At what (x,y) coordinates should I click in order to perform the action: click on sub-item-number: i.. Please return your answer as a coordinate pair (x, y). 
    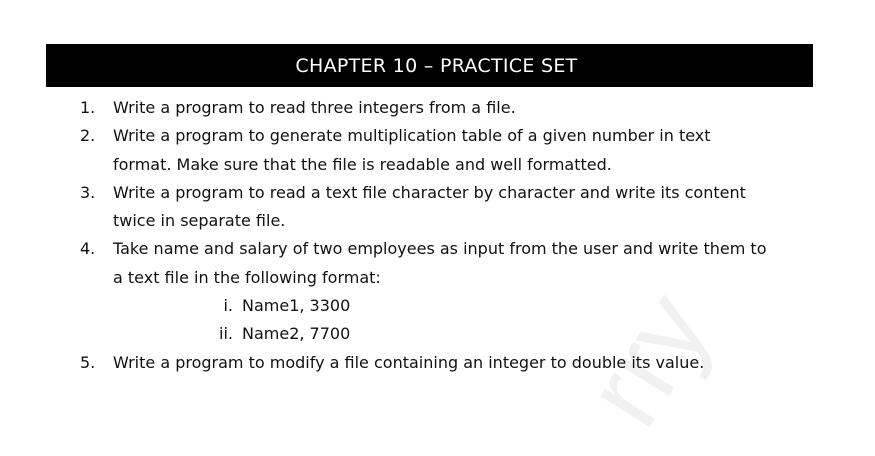
    Looking at the image, I should click on (228, 306).